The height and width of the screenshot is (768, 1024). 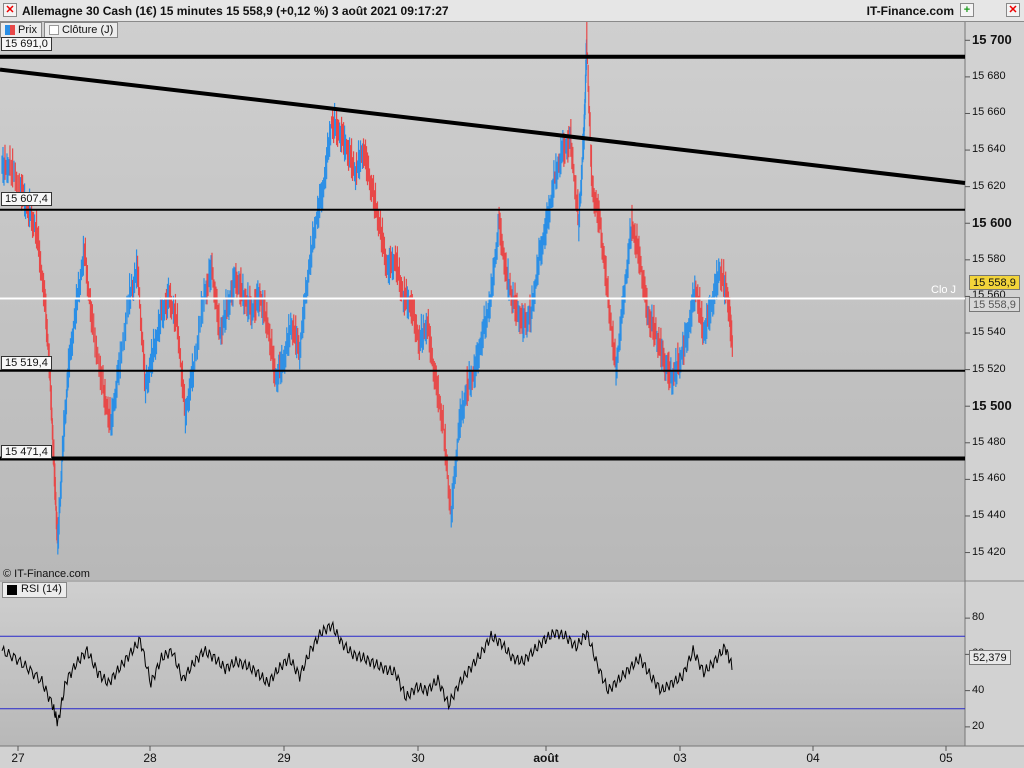 I want to click on close-swatch-icon, so click(x=53, y=30).